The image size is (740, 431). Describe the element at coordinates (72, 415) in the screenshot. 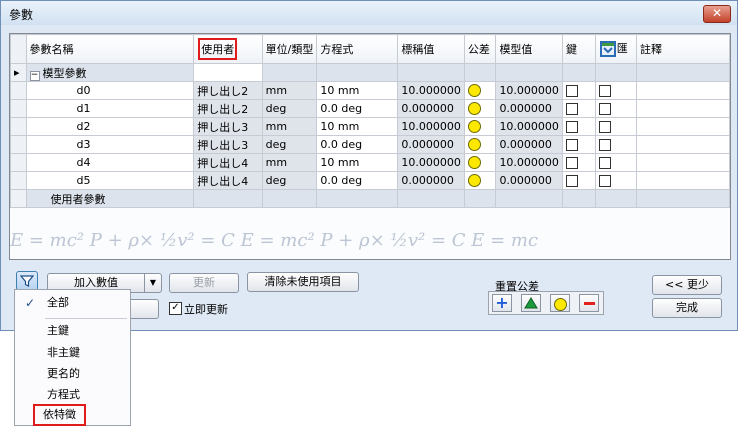

I see `menu-item-by-feature: 依特徵` at that location.